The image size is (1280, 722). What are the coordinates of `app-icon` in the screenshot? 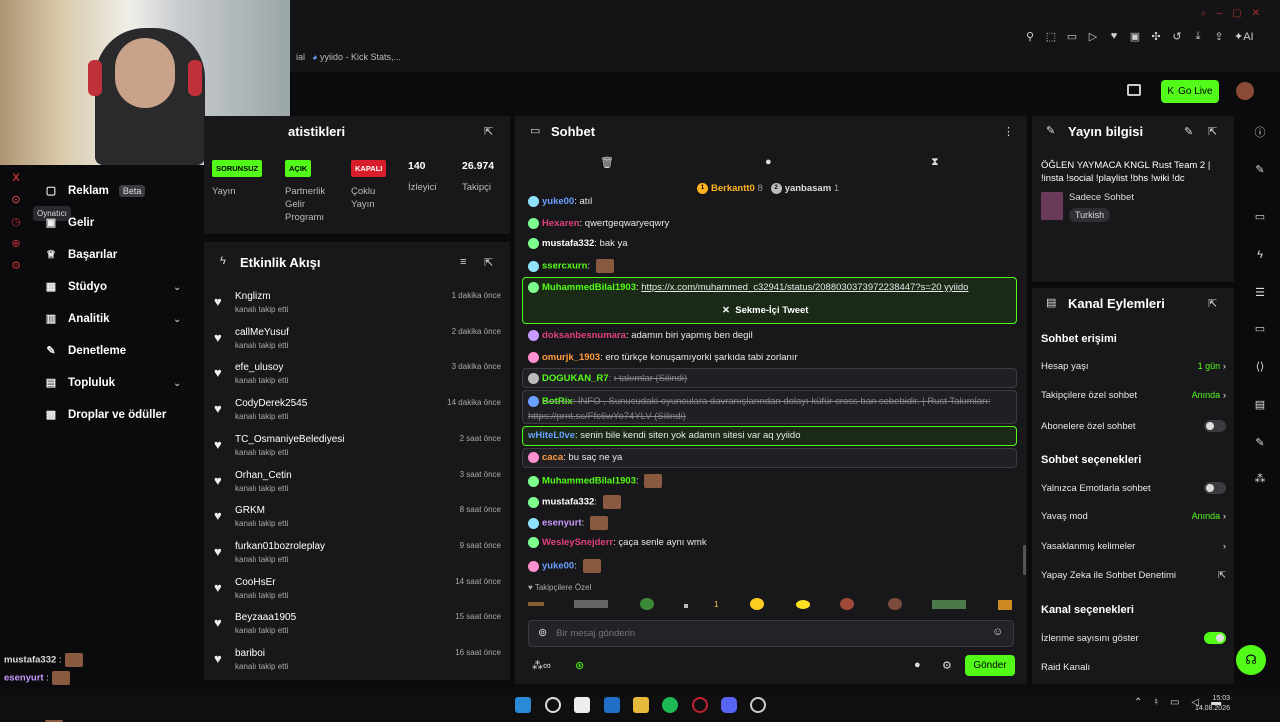 It's located at (758, 705).